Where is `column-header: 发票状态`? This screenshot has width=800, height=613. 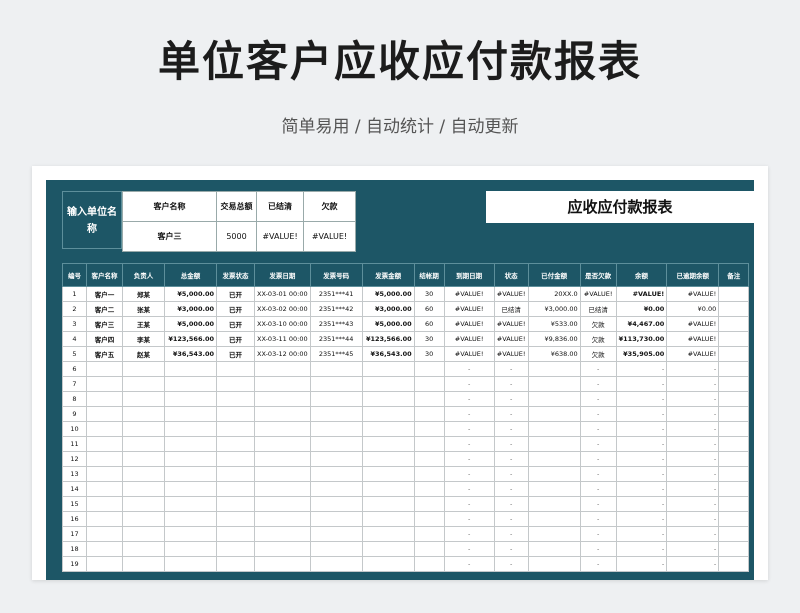 column-header: 发票状态 is located at coordinates (235, 275).